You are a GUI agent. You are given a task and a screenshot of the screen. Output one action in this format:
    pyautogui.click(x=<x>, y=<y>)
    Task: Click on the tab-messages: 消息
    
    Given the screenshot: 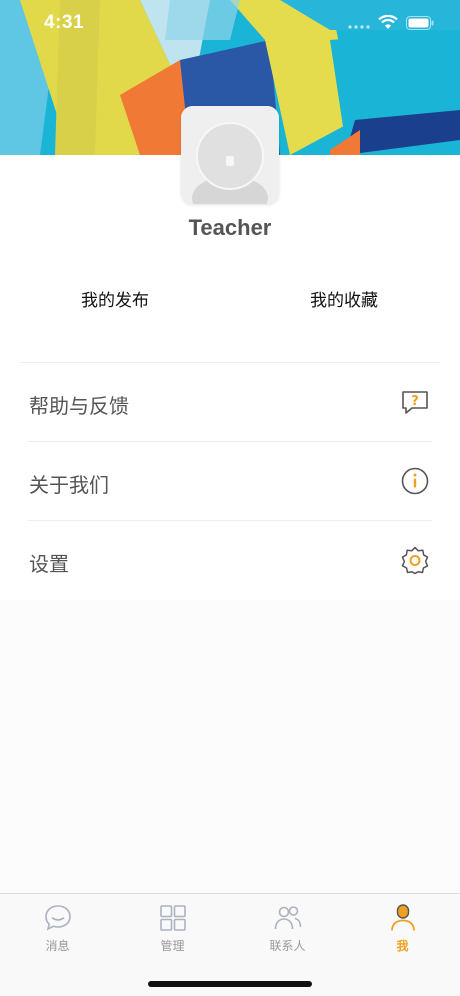 What is the action you would take?
    pyautogui.click(x=57, y=930)
    